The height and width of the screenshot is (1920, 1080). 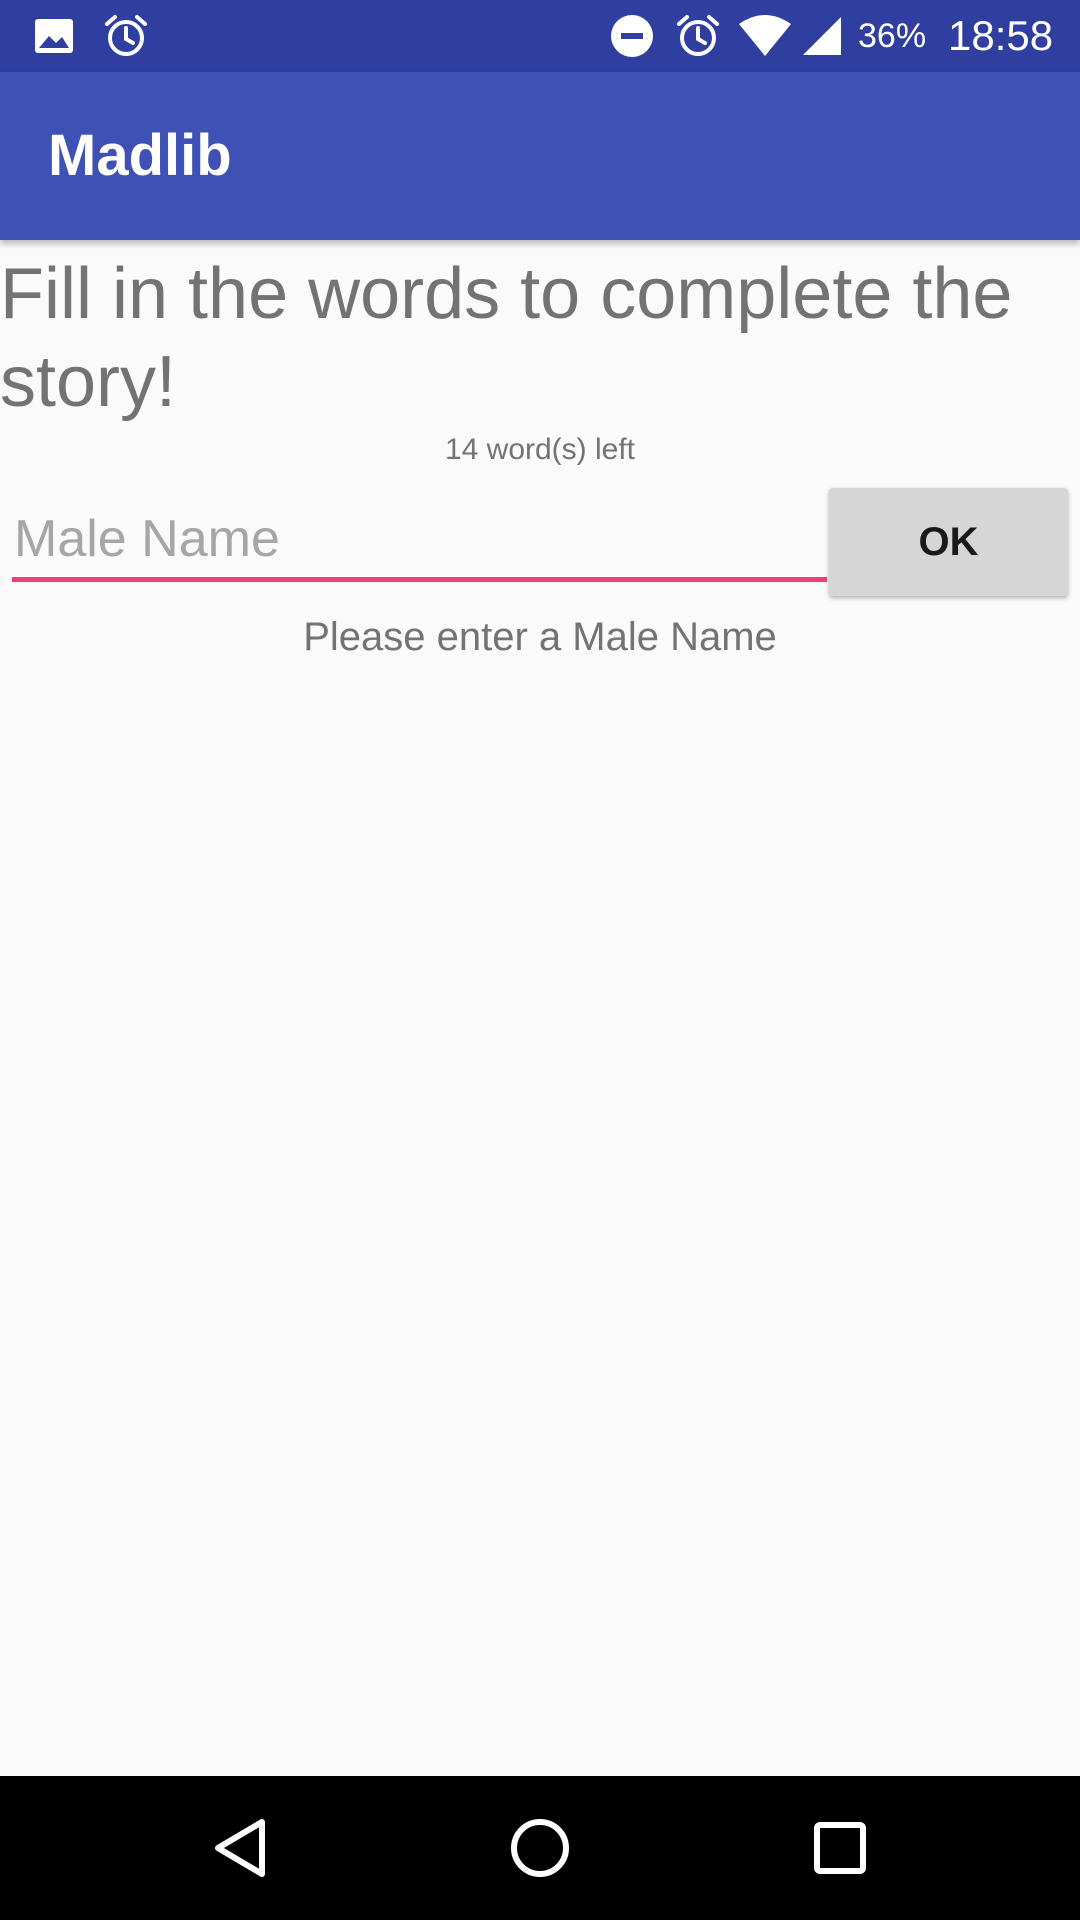 I want to click on cellular-signal-icon, so click(x=822, y=36).